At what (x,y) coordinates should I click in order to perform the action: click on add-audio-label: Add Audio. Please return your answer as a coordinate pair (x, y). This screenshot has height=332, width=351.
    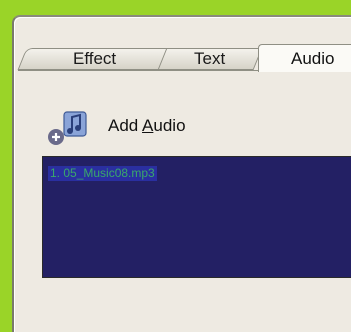
    Looking at the image, I should click on (147, 125).